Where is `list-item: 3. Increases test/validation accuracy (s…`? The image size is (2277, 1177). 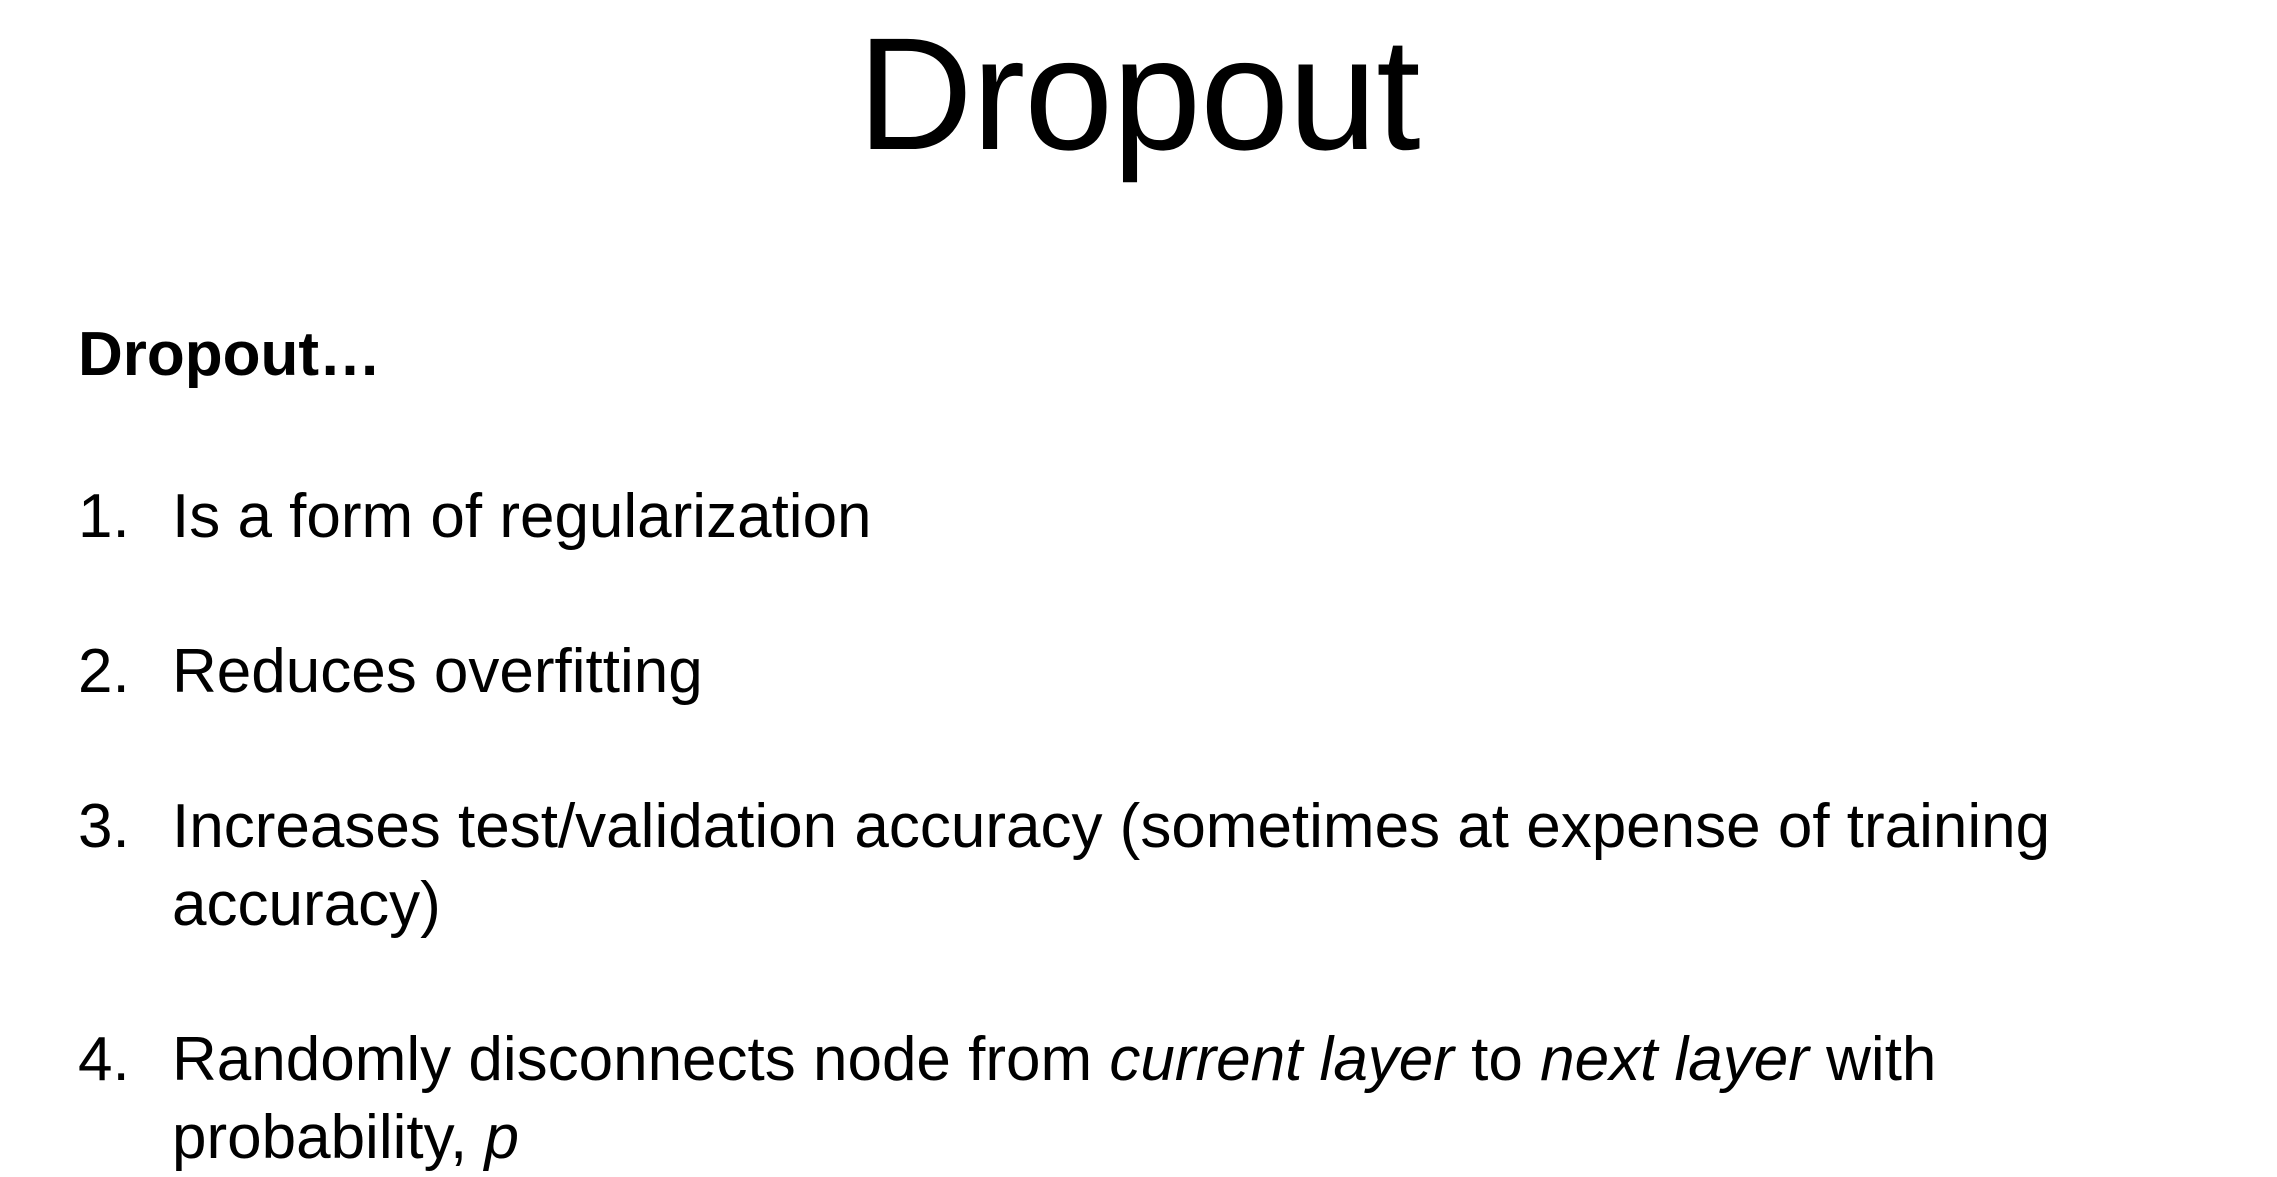
list-item: 3. Increases test/validation accuracy (s… is located at coordinates (1148, 866).